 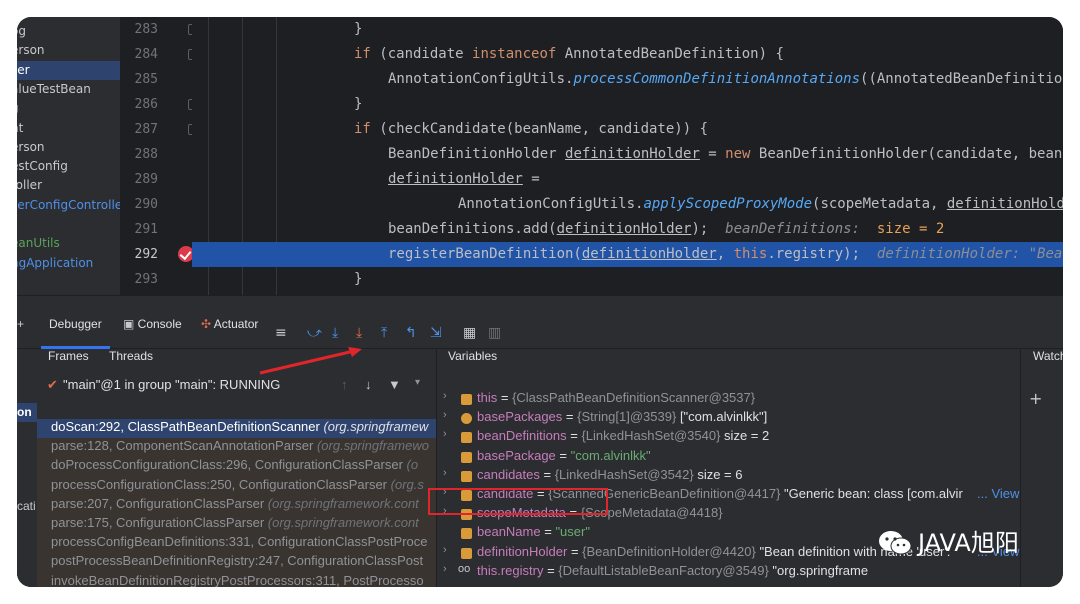 I want to click on variable-row: basePackage = "com.alvinlkk", so click(x=728, y=457).